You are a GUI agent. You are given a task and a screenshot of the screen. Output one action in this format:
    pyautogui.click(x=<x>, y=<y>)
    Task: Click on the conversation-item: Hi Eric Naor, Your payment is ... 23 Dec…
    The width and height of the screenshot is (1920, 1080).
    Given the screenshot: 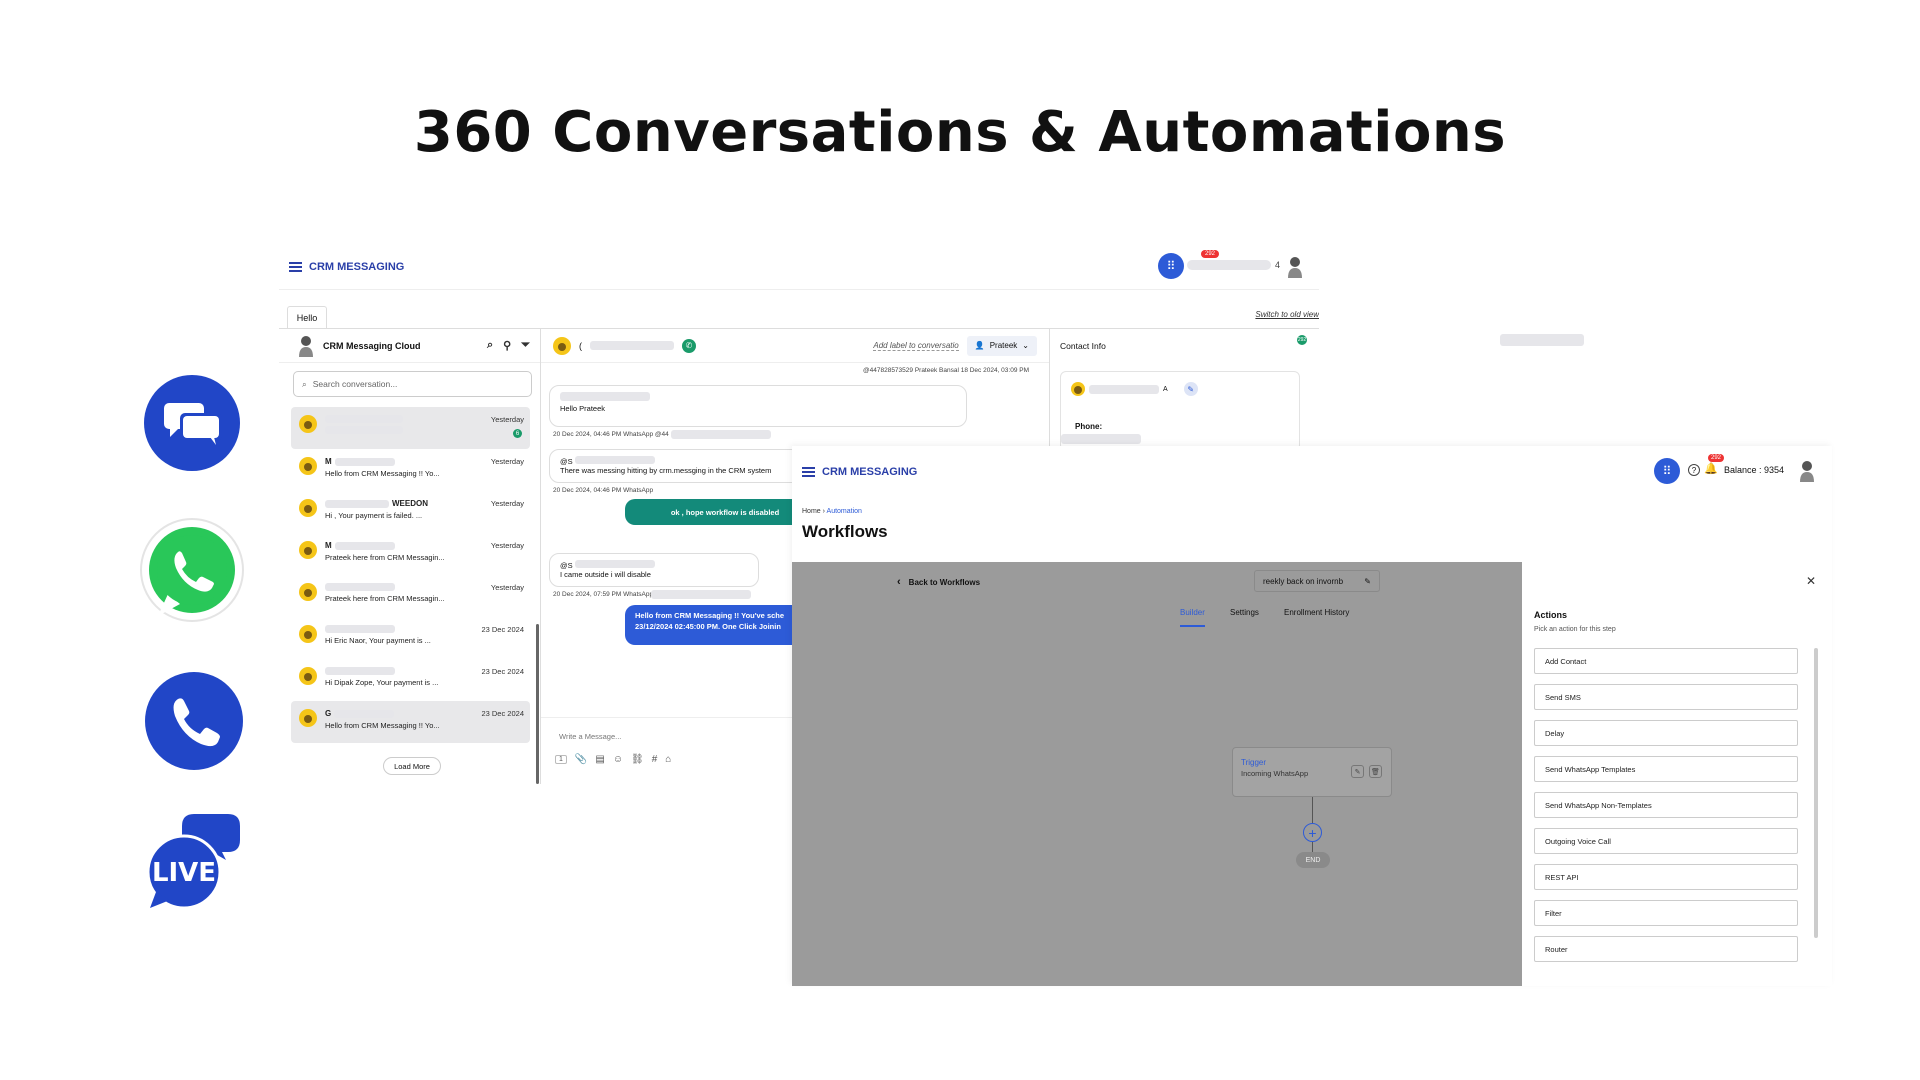 What is the action you would take?
    pyautogui.click(x=410, y=638)
    